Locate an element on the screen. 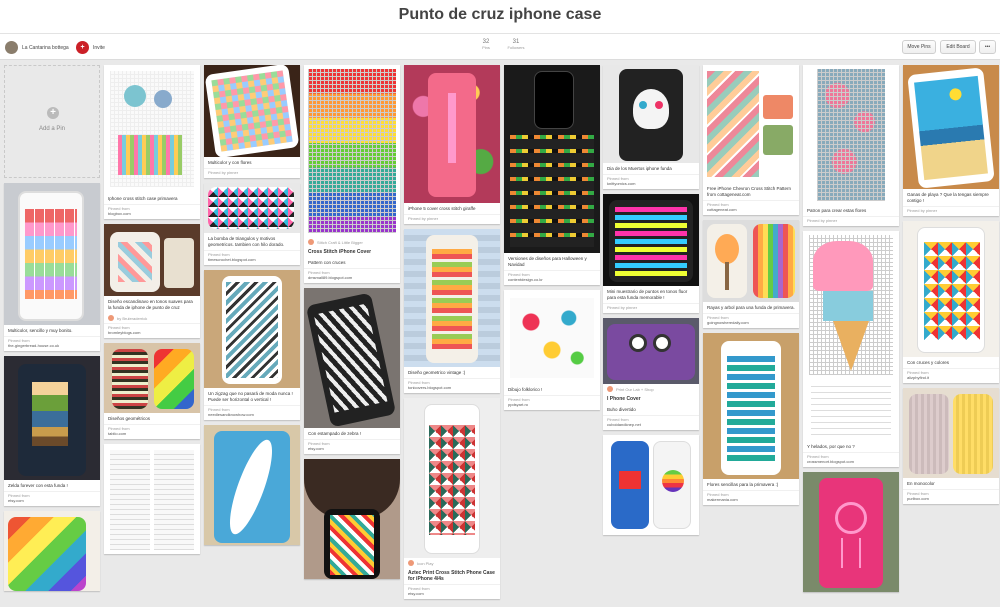  pins-stat: 32 Pins is located at coordinates (486, 44).